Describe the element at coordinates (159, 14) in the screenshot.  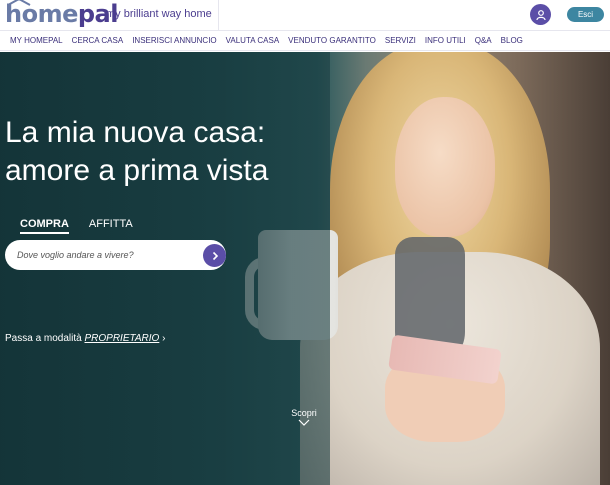
I see `tagline: my brilliant way home` at that location.